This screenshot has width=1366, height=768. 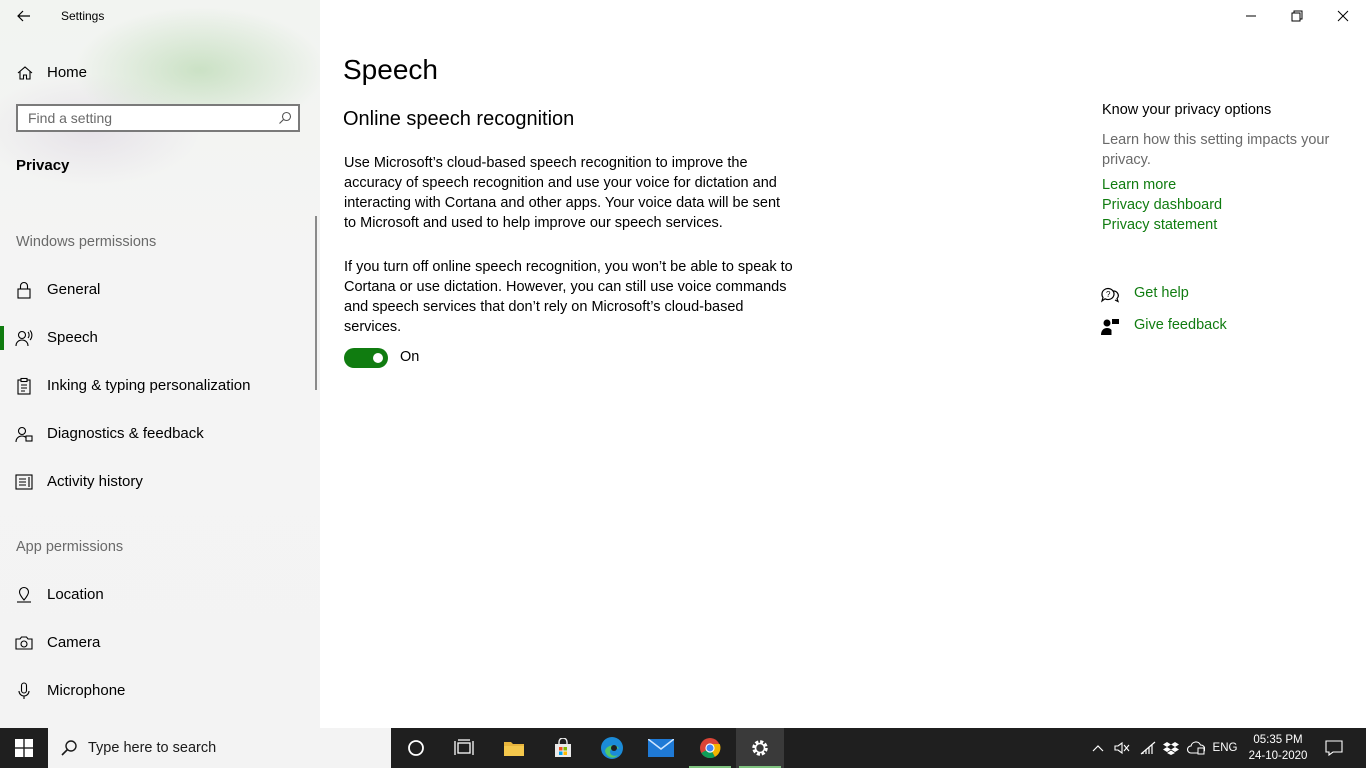 What do you see at coordinates (83, 16) in the screenshot?
I see `app-title: Settings` at bounding box center [83, 16].